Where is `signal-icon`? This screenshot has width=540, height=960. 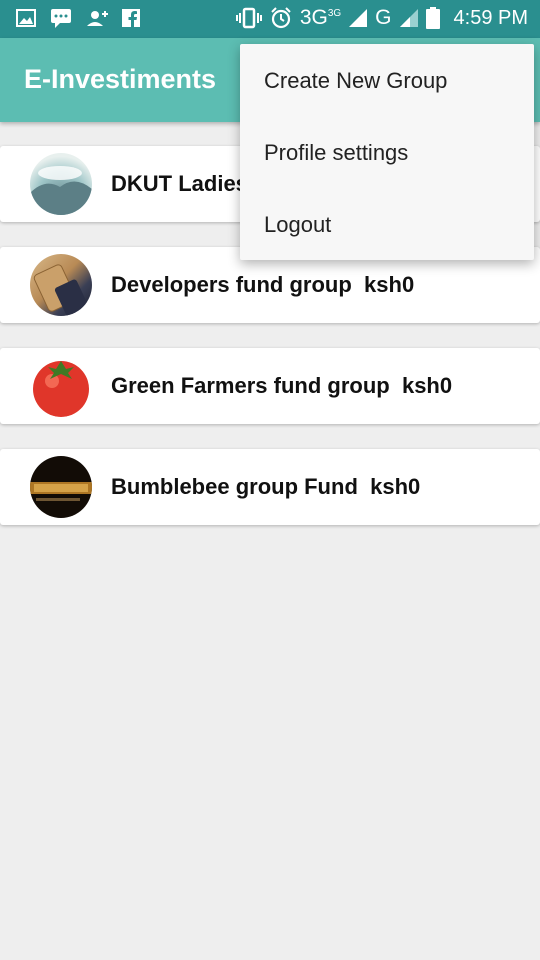 signal-icon is located at coordinates (358, 18).